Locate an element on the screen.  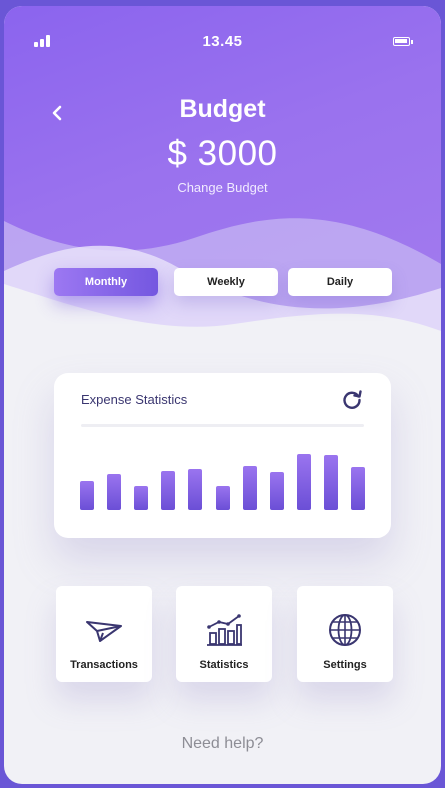
transactions-label: Transactions is located at coordinates (104, 665).